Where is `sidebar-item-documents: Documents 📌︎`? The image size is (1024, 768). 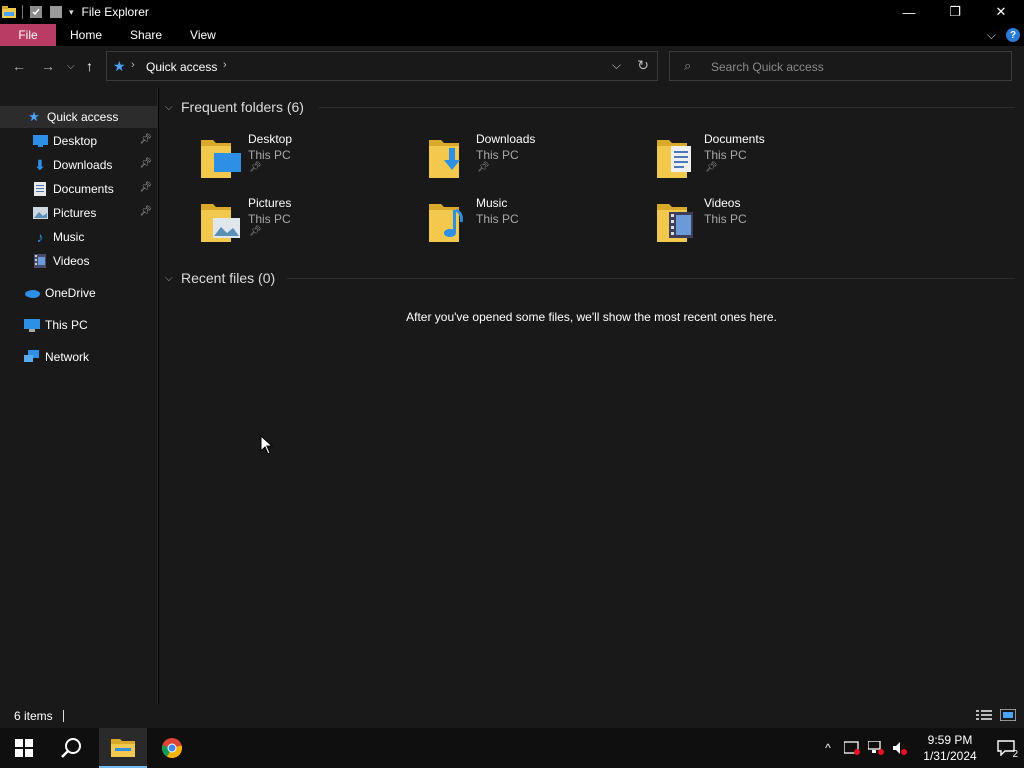 sidebar-item-documents: Documents 📌︎ is located at coordinates (79, 189).